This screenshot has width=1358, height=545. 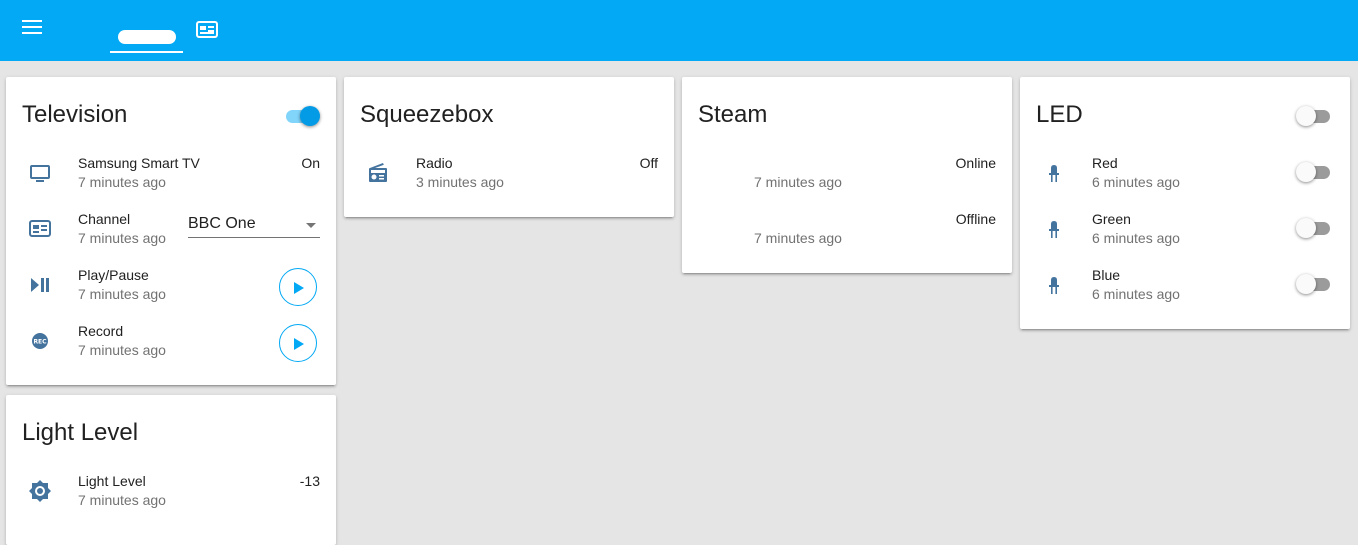 I want to click on television-card-toggle, so click(x=302, y=116).